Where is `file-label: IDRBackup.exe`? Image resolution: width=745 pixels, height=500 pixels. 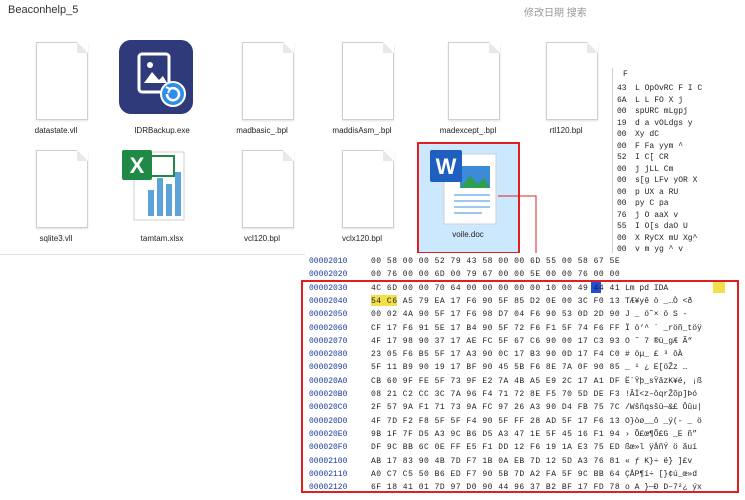 file-label: IDRBackup.exe is located at coordinates (162, 130).